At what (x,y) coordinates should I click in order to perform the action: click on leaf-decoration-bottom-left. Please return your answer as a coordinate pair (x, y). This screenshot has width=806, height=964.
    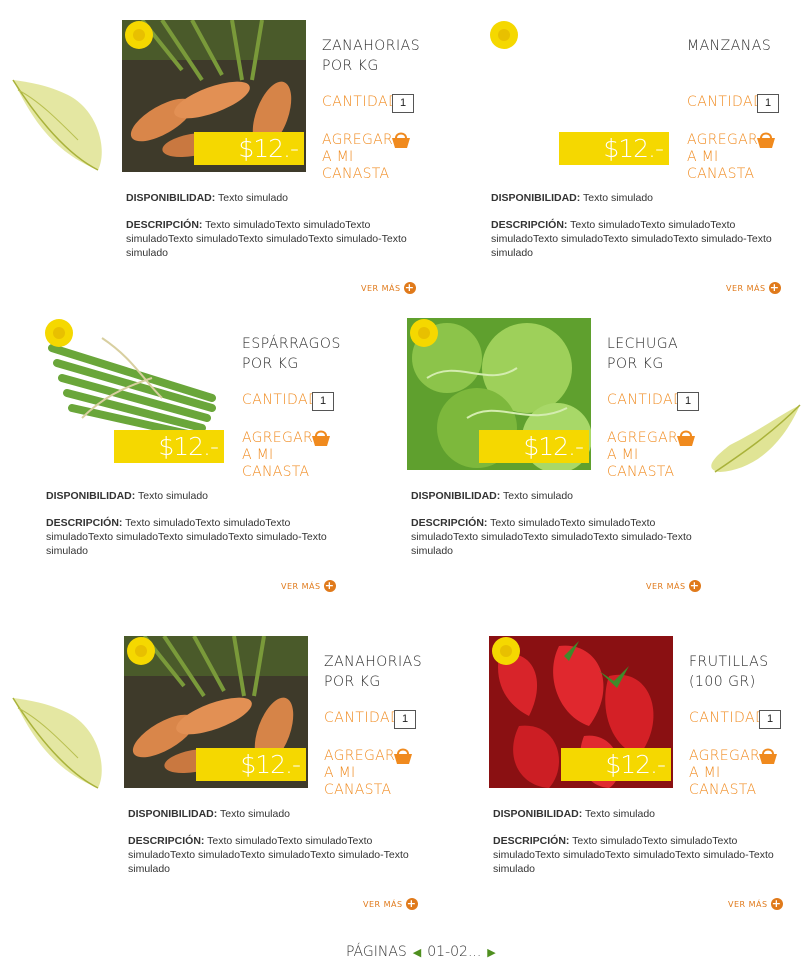
    Looking at the image, I should click on (57, 743).